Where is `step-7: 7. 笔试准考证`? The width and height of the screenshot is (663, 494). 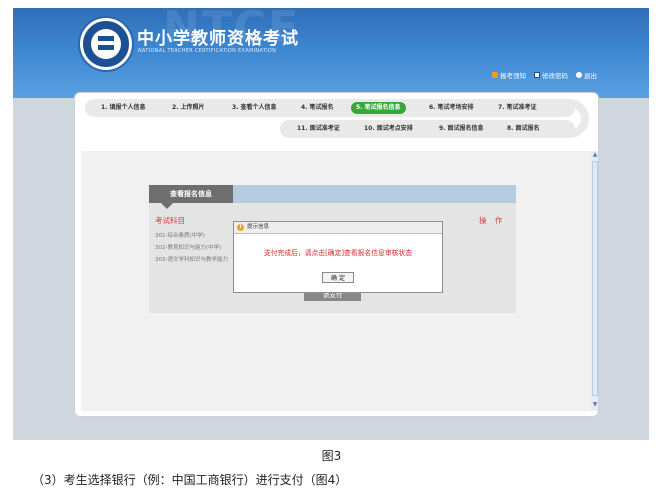
step-7: 7. 笔试准考证 is located at coordinates (517, 108).